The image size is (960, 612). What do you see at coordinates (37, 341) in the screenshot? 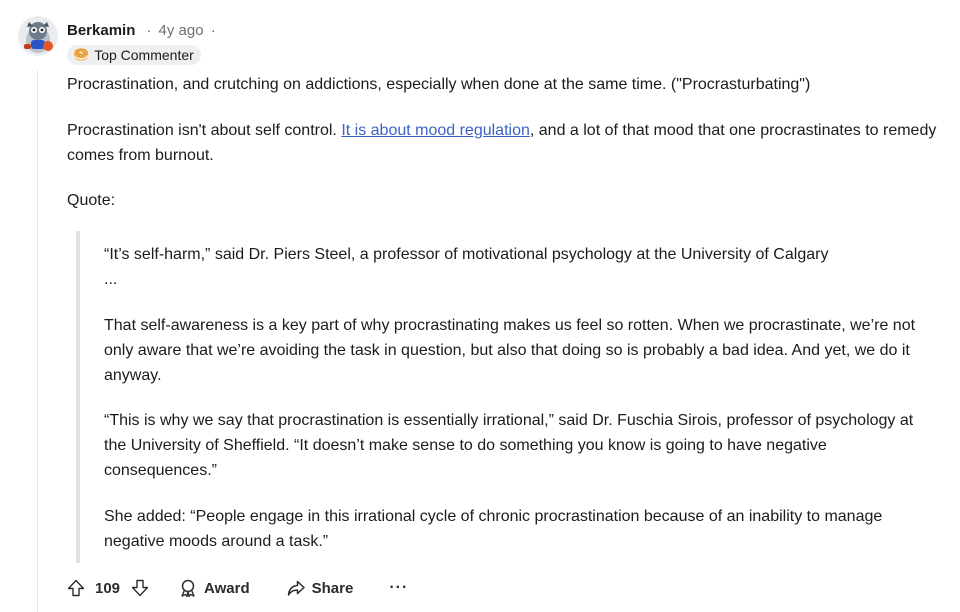
I see `thread-line` at bounding box center [37, 341].